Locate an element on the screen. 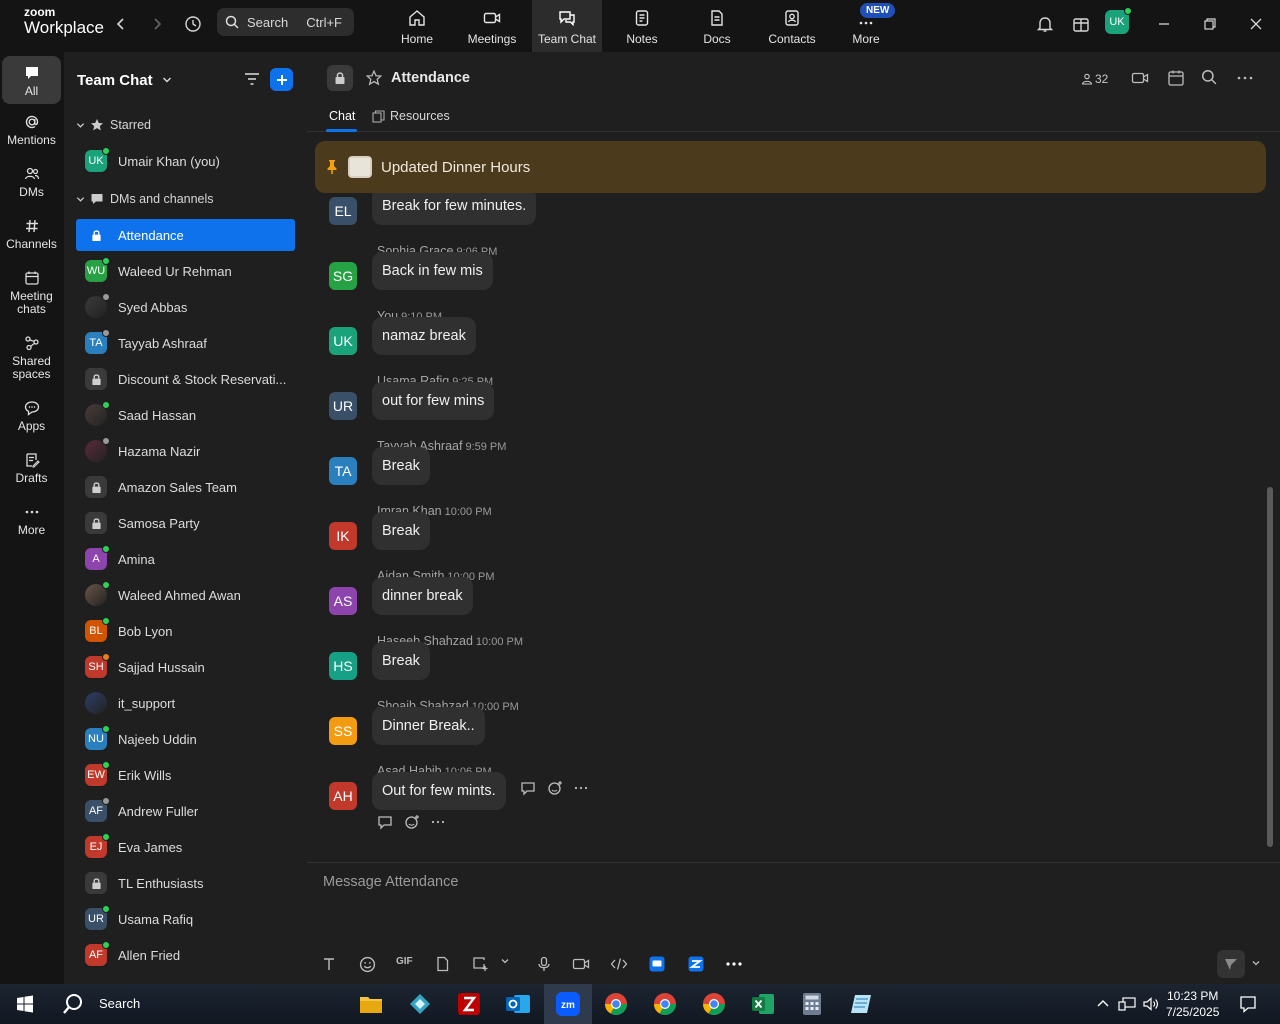  notepad-app-icon is located at coordinates (861, 1004).